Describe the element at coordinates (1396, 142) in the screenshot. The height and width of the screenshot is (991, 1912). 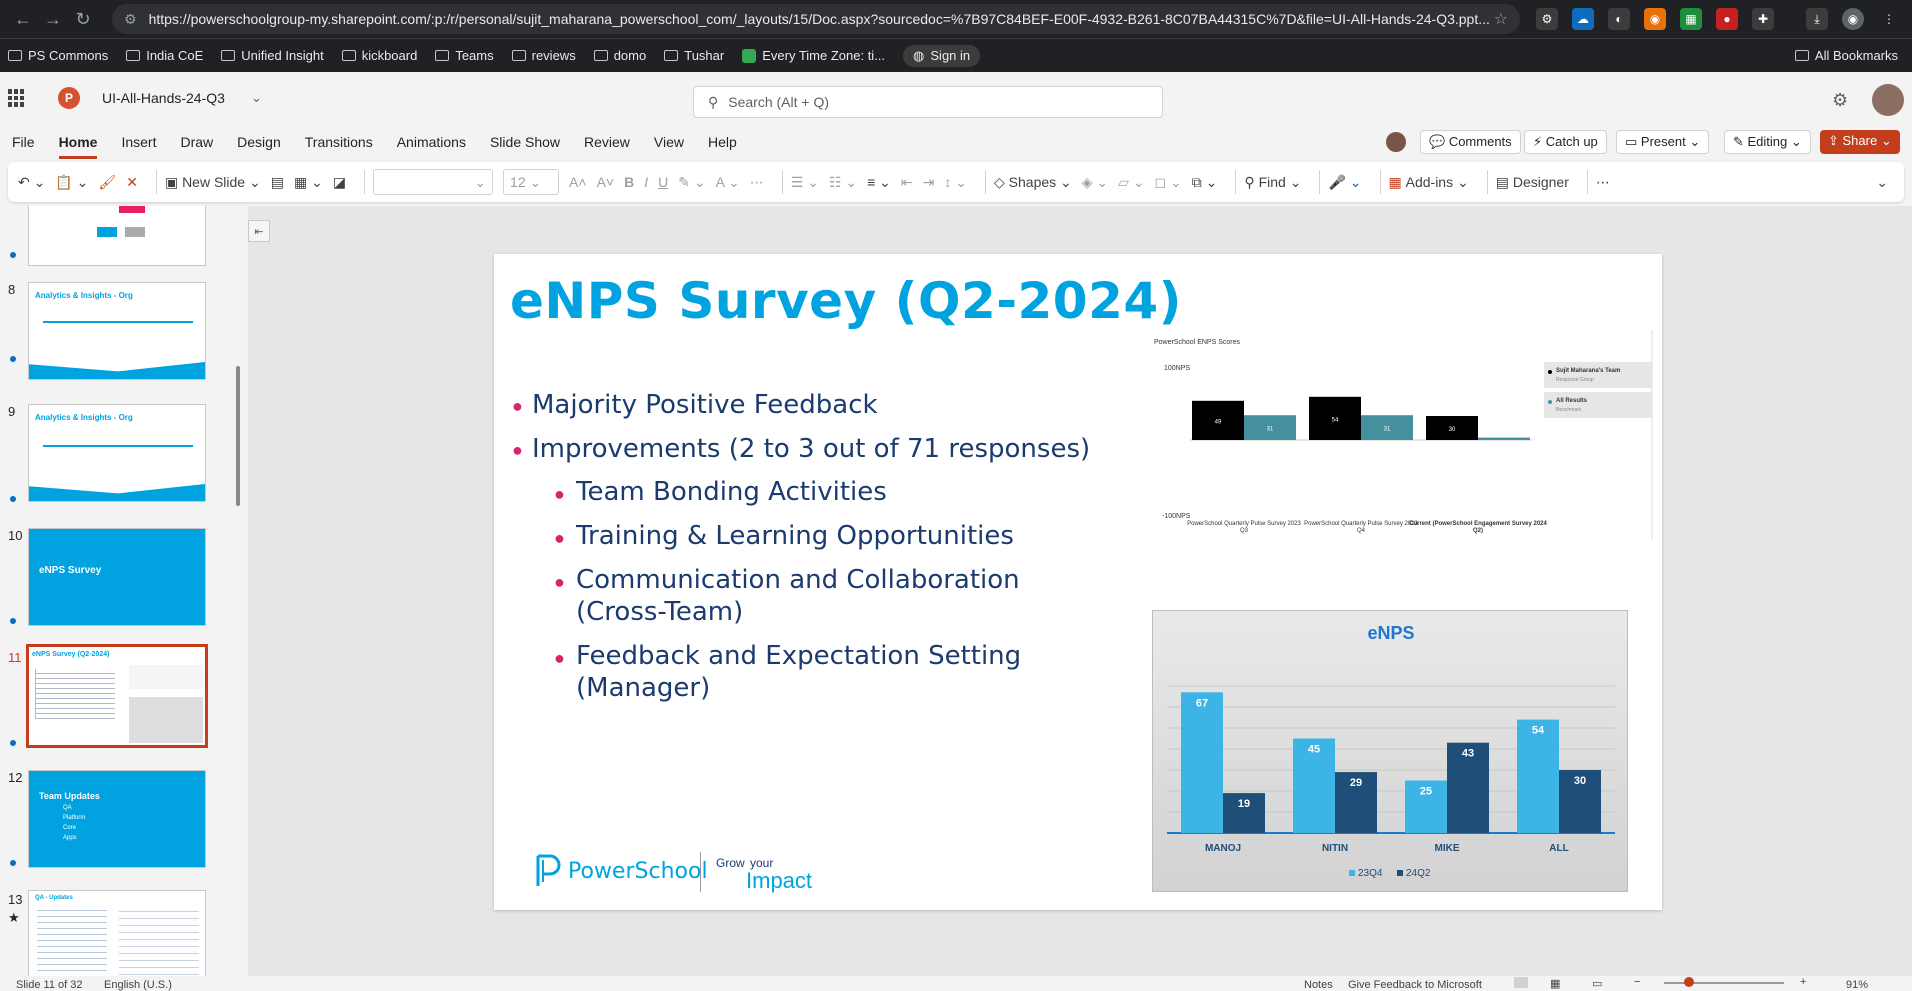
I see `presenter-avatar` at that location.